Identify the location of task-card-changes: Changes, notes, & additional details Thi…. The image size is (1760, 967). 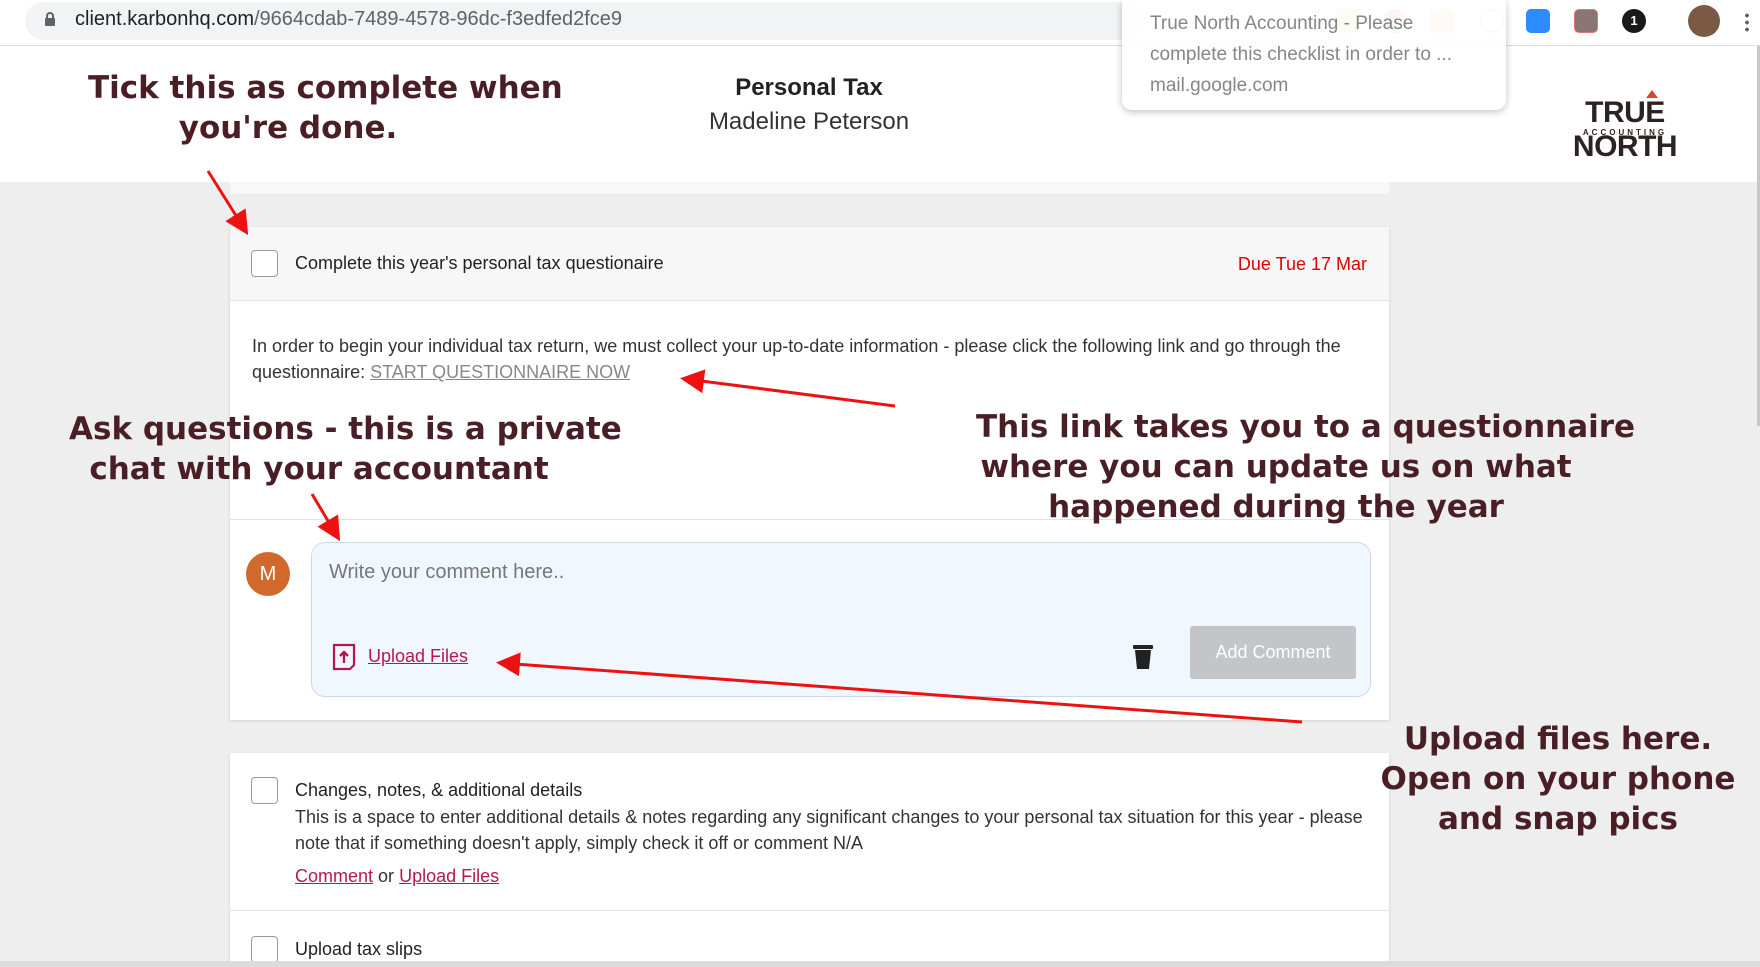
(809, 860).